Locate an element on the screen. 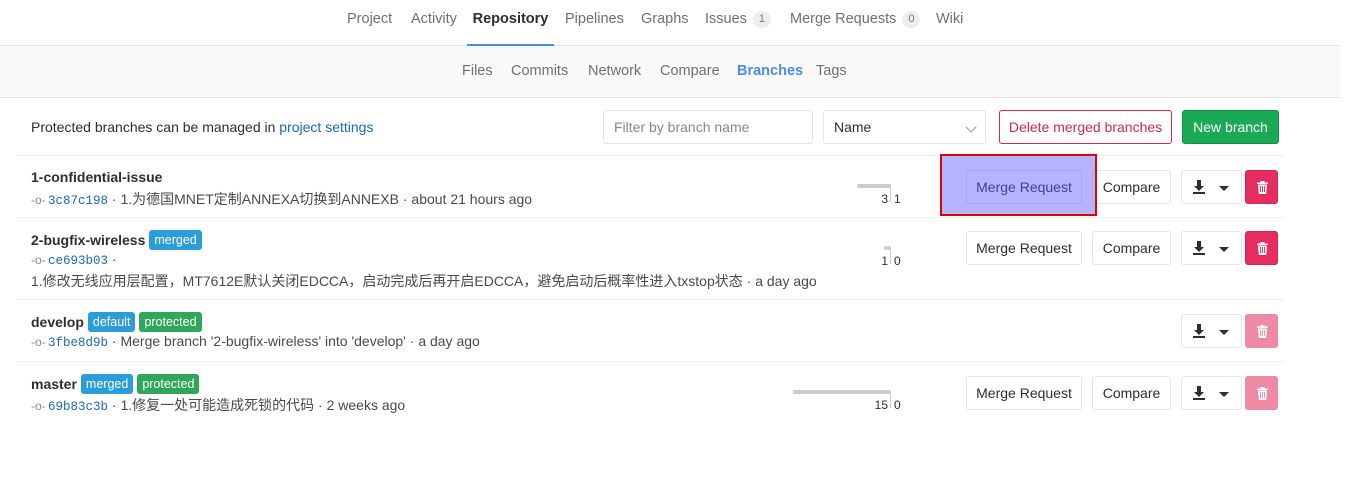 The height and width of the screenshot is (494, 1360). behind-count: 15 is located at coordinates (881, 405).